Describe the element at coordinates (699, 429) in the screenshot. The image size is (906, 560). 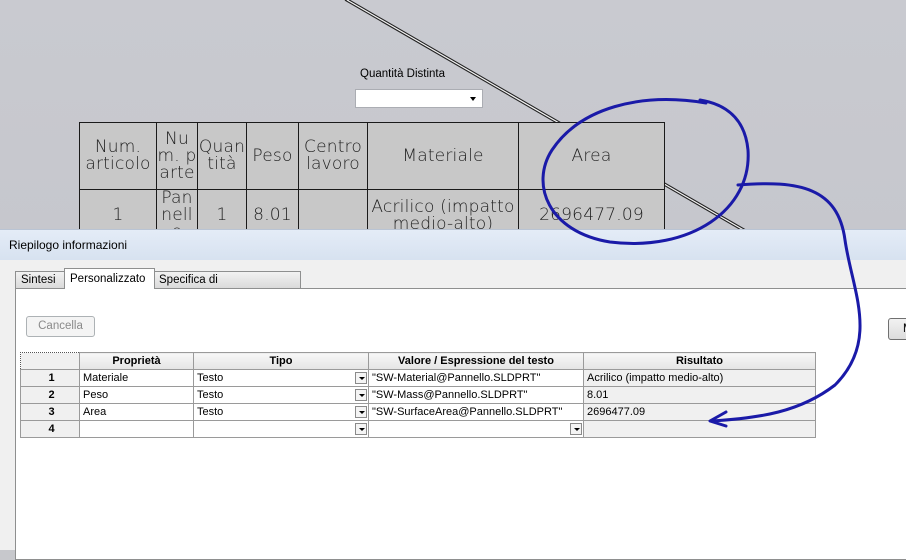
I see `result-cell` at that location.